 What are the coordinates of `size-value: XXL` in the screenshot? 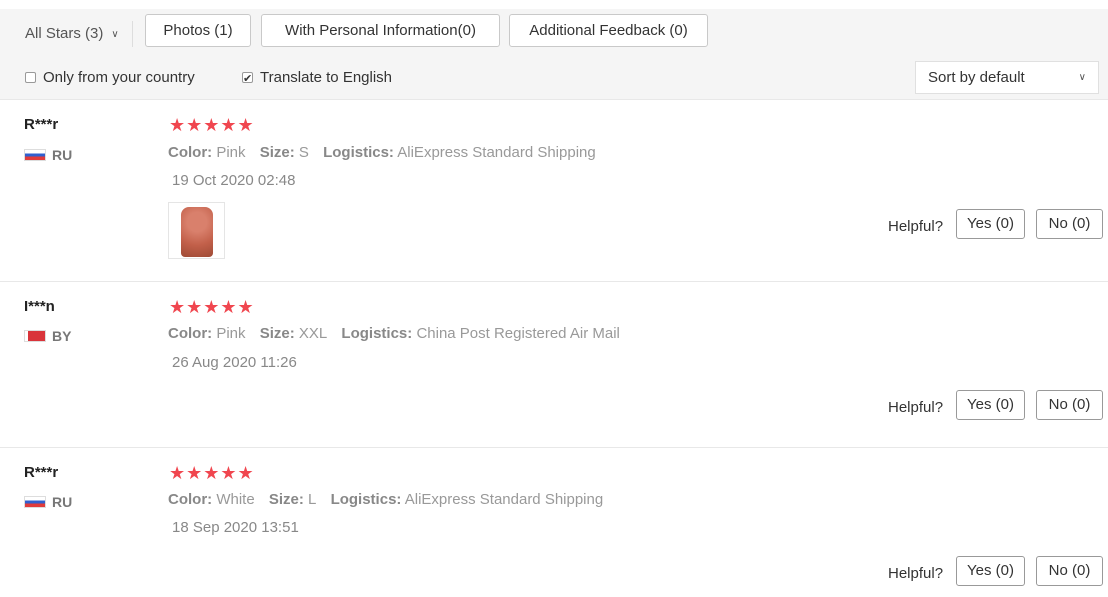 It's located at (313, 333).